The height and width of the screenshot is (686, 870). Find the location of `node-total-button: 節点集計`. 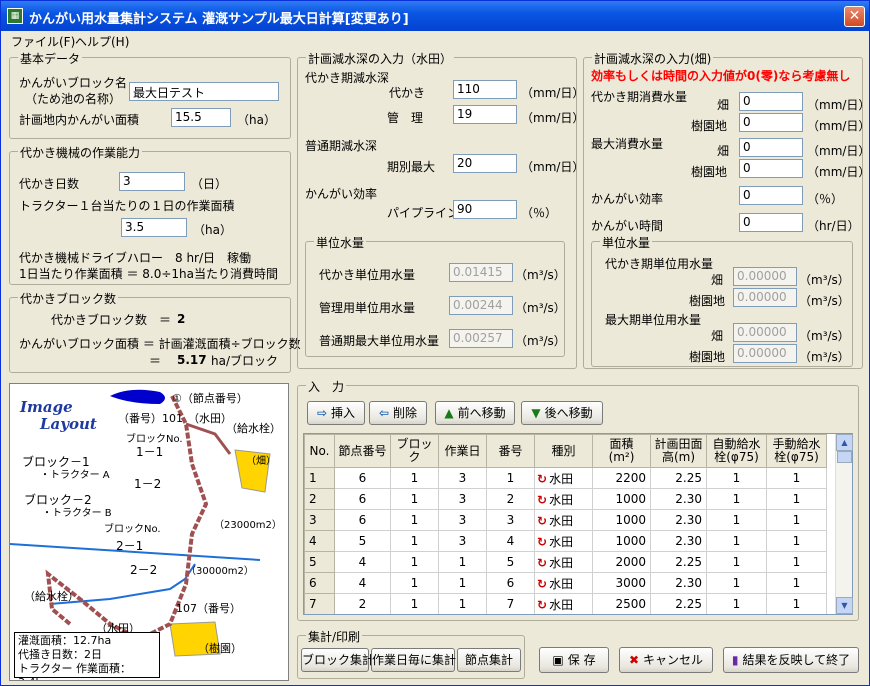

node-total-button: 節点集計 is located at coordinates (489, 660).